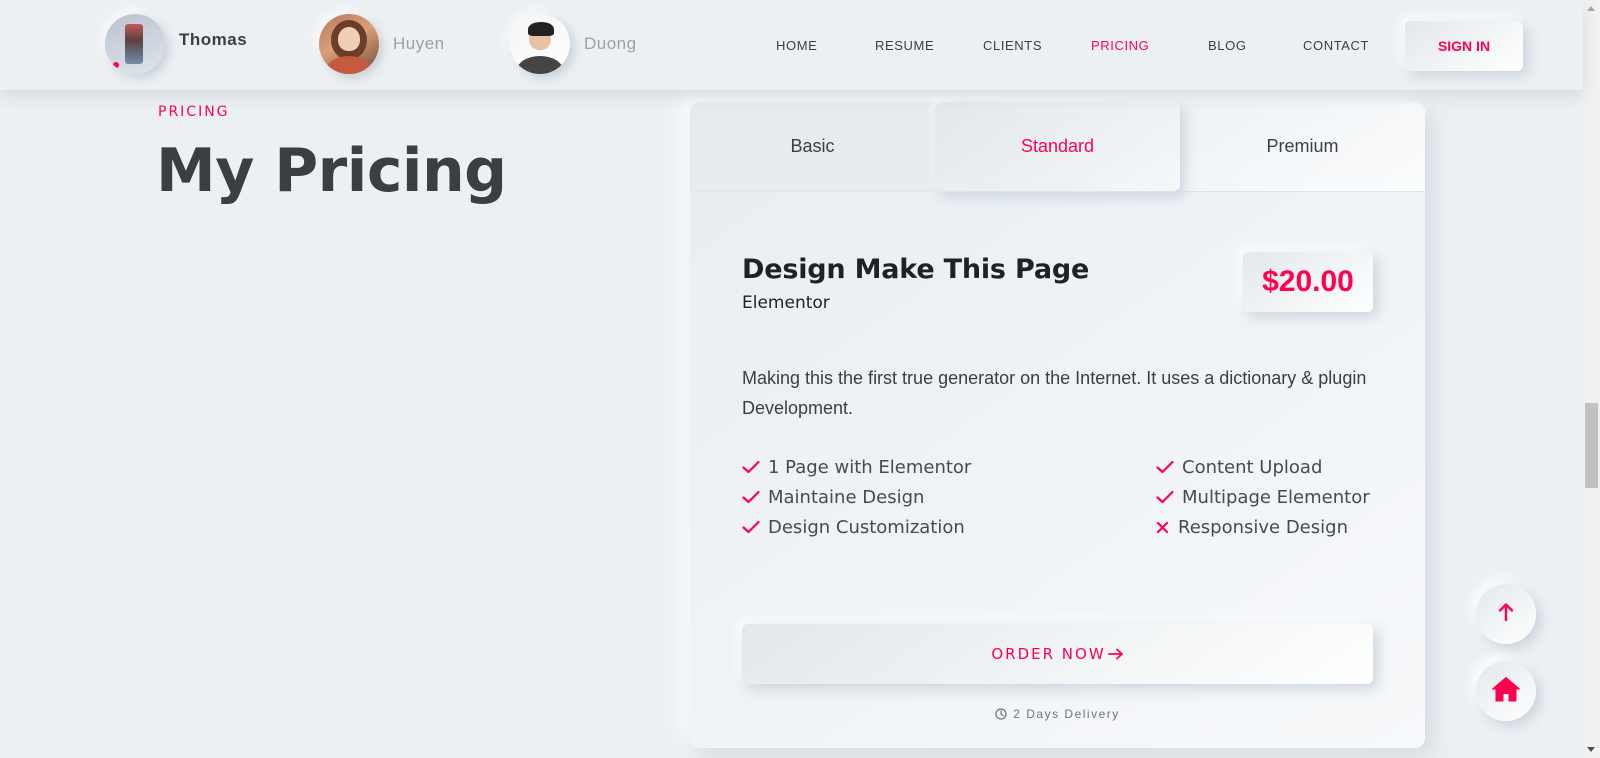 This screenshot has height=758, width=1600. Describe the element at coordinates (866, 527) in the screenshot. I see `feature-label: Design Customization` at that location.